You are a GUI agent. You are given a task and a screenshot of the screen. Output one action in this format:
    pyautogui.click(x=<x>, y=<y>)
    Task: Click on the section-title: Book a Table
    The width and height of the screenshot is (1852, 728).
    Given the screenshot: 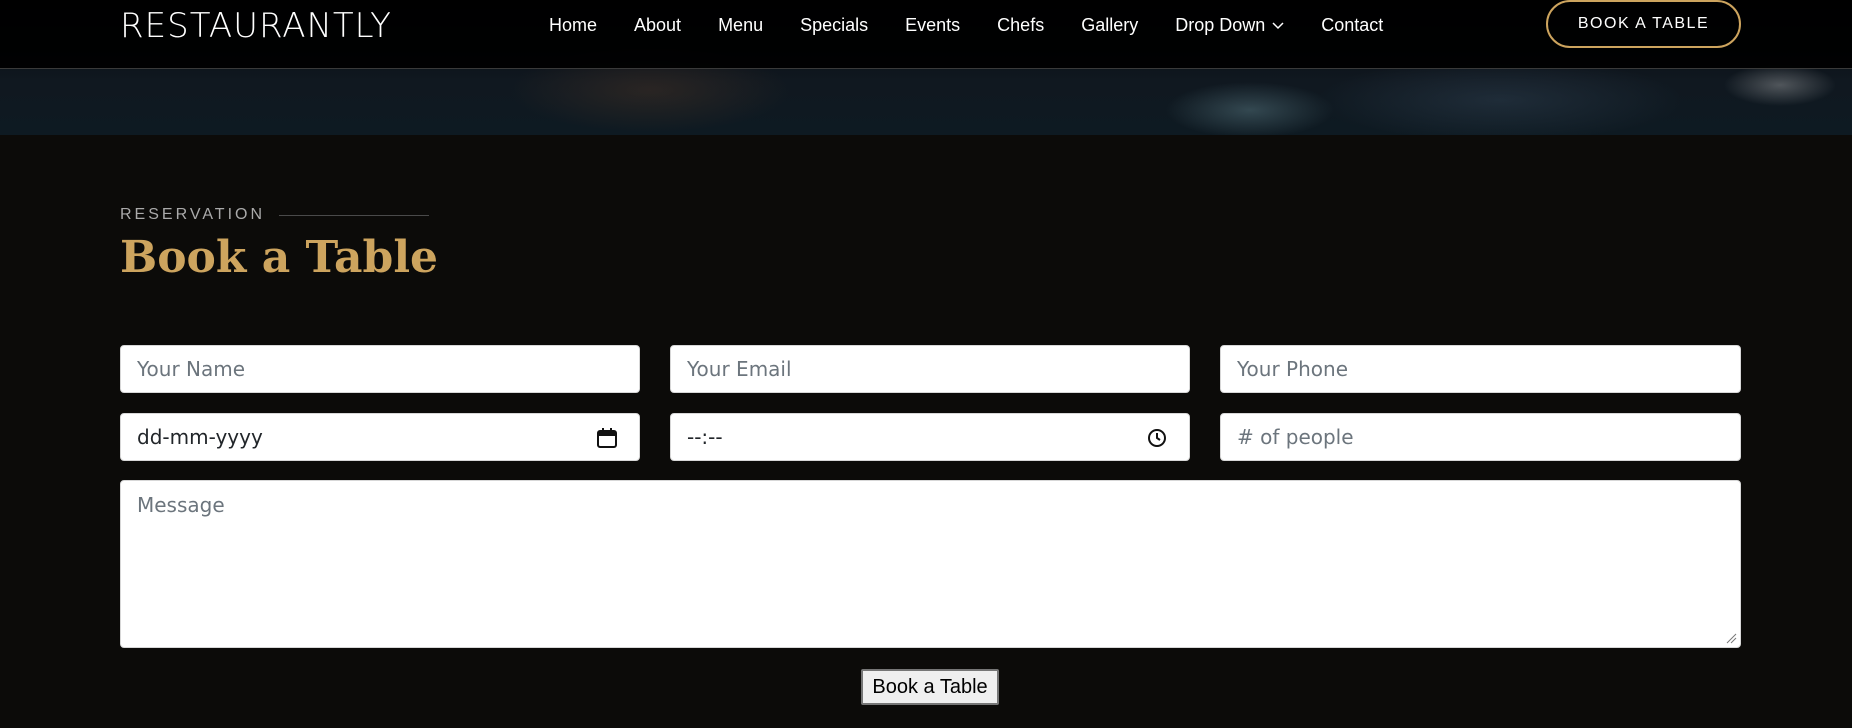 What is the action you would take?
    pyautogui.click(x=279, y=257)
    